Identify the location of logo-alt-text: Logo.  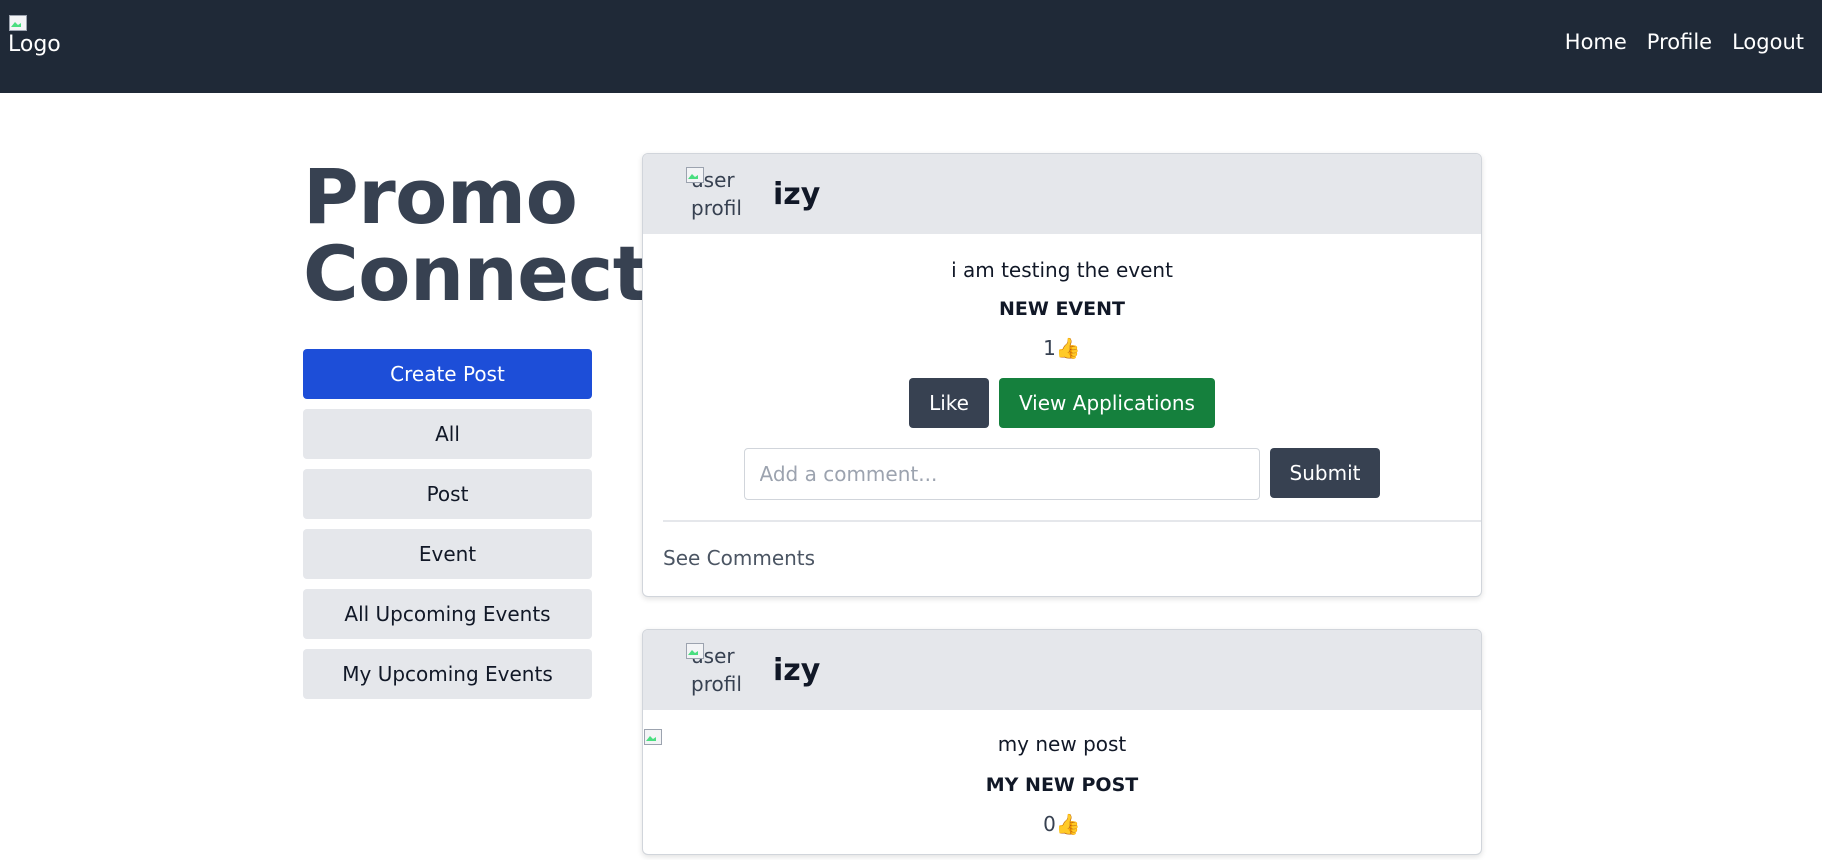
(34, 44).